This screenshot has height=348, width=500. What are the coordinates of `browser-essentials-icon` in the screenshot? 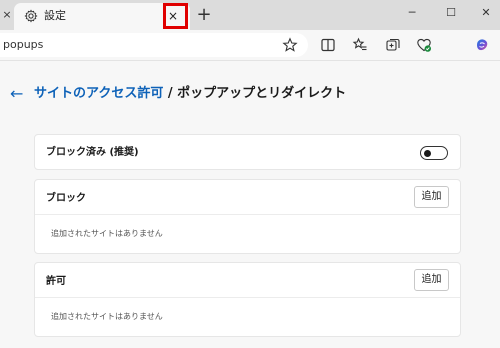 It's located at (424, 45).